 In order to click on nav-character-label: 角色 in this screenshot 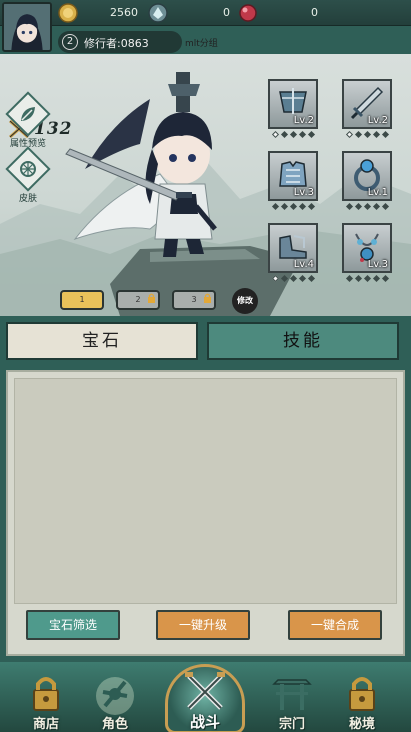, I will do `click(114, 724)`.